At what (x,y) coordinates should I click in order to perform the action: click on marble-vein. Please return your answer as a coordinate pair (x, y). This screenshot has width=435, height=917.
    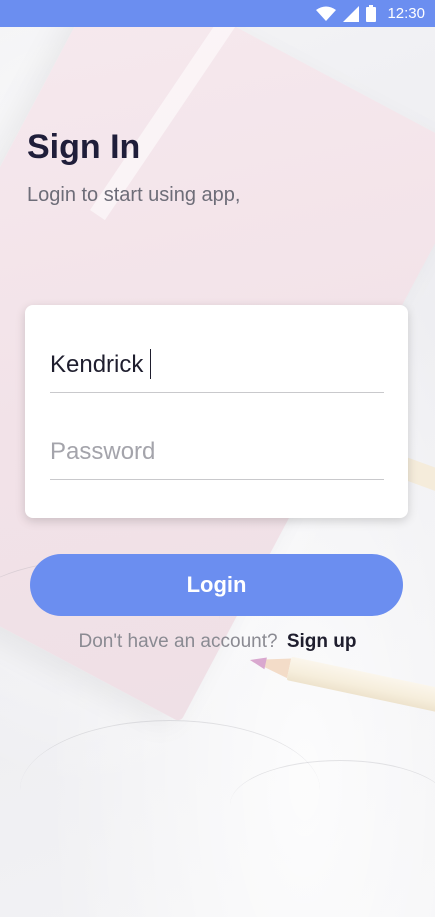
    Looking at the image, I should click on (332, 805).